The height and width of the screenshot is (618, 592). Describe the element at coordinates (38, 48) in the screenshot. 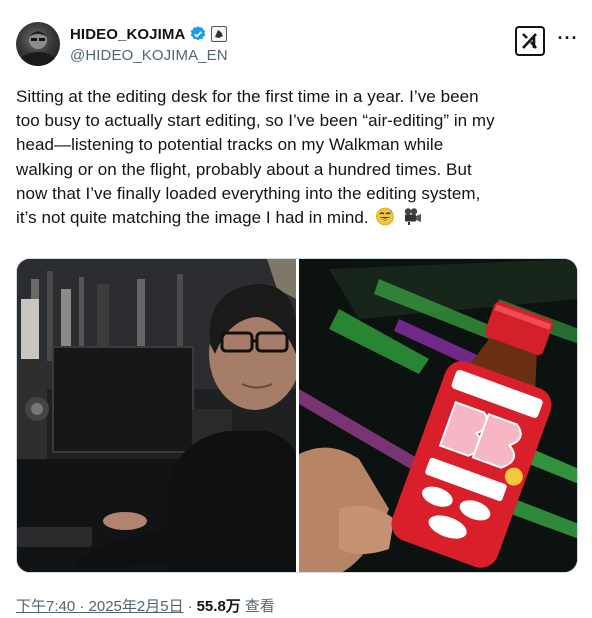

I see `avatar-photo` at that location.